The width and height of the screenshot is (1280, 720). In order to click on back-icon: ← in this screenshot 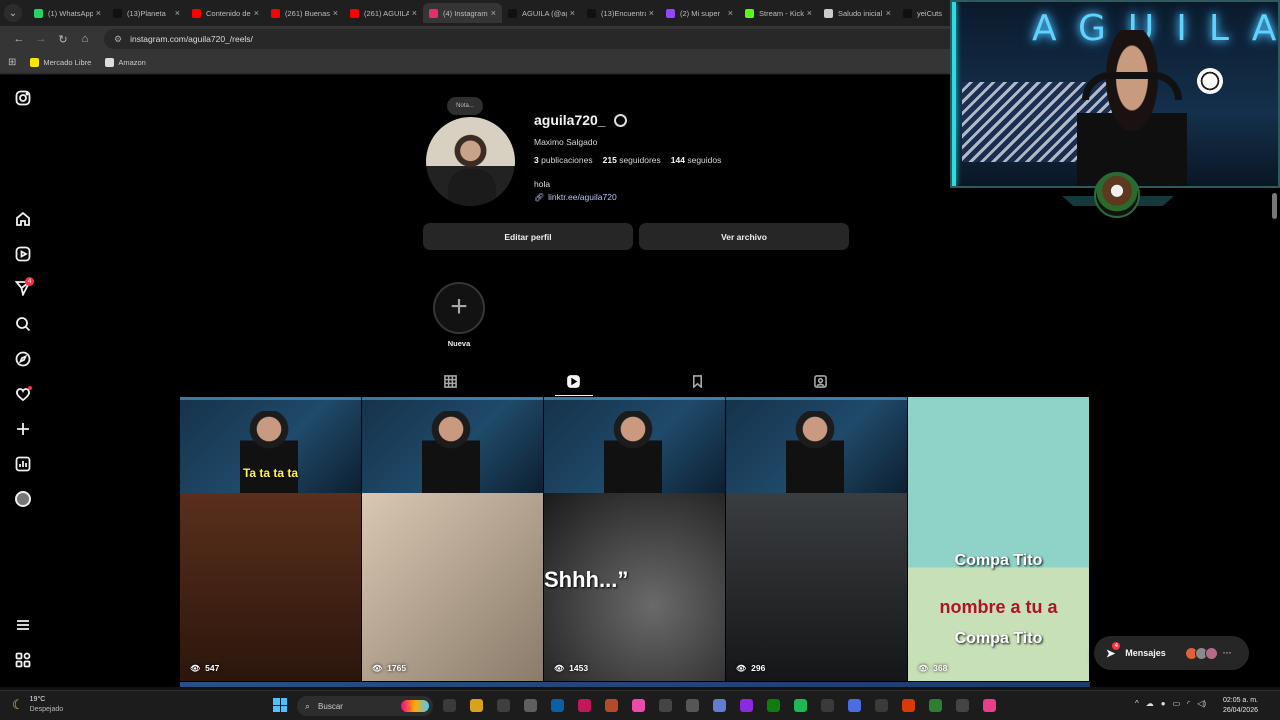, I will do `click(19, 39)`.